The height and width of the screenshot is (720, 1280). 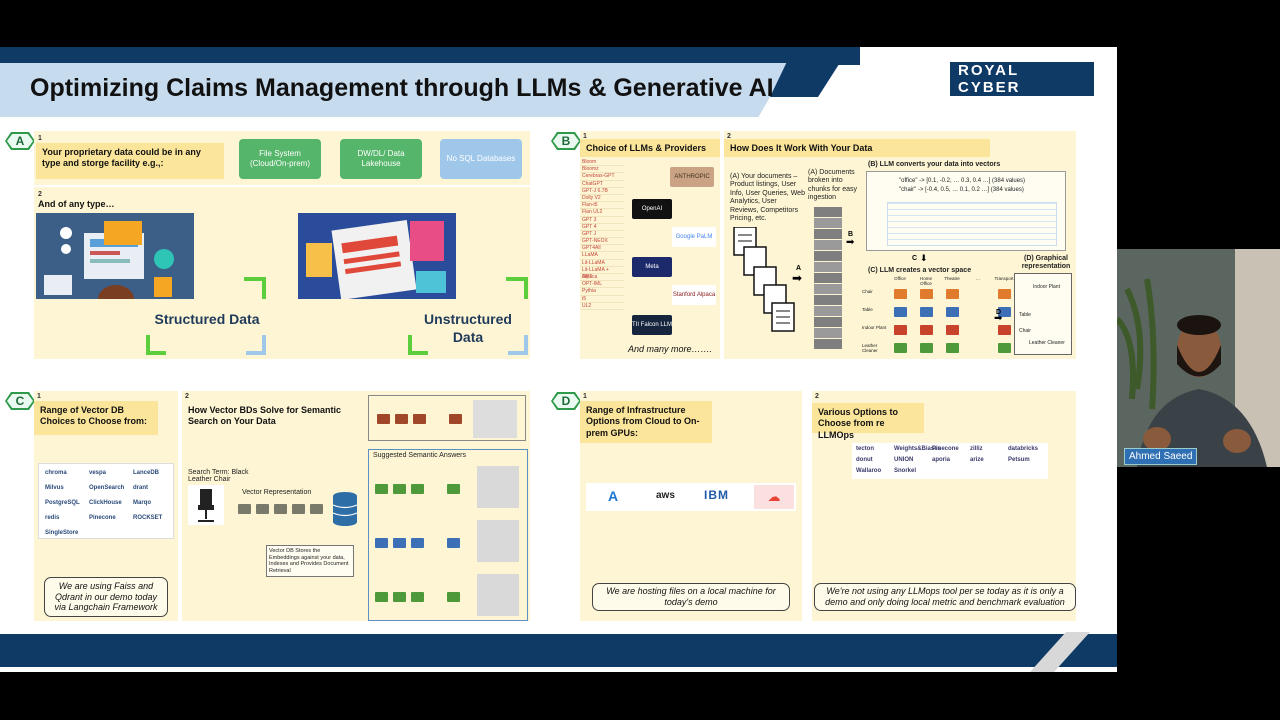 What do you see at coordinates (652, 267) in the screenshot?
I see `vendor-meta: Meta` at bounding box center [652, 267].